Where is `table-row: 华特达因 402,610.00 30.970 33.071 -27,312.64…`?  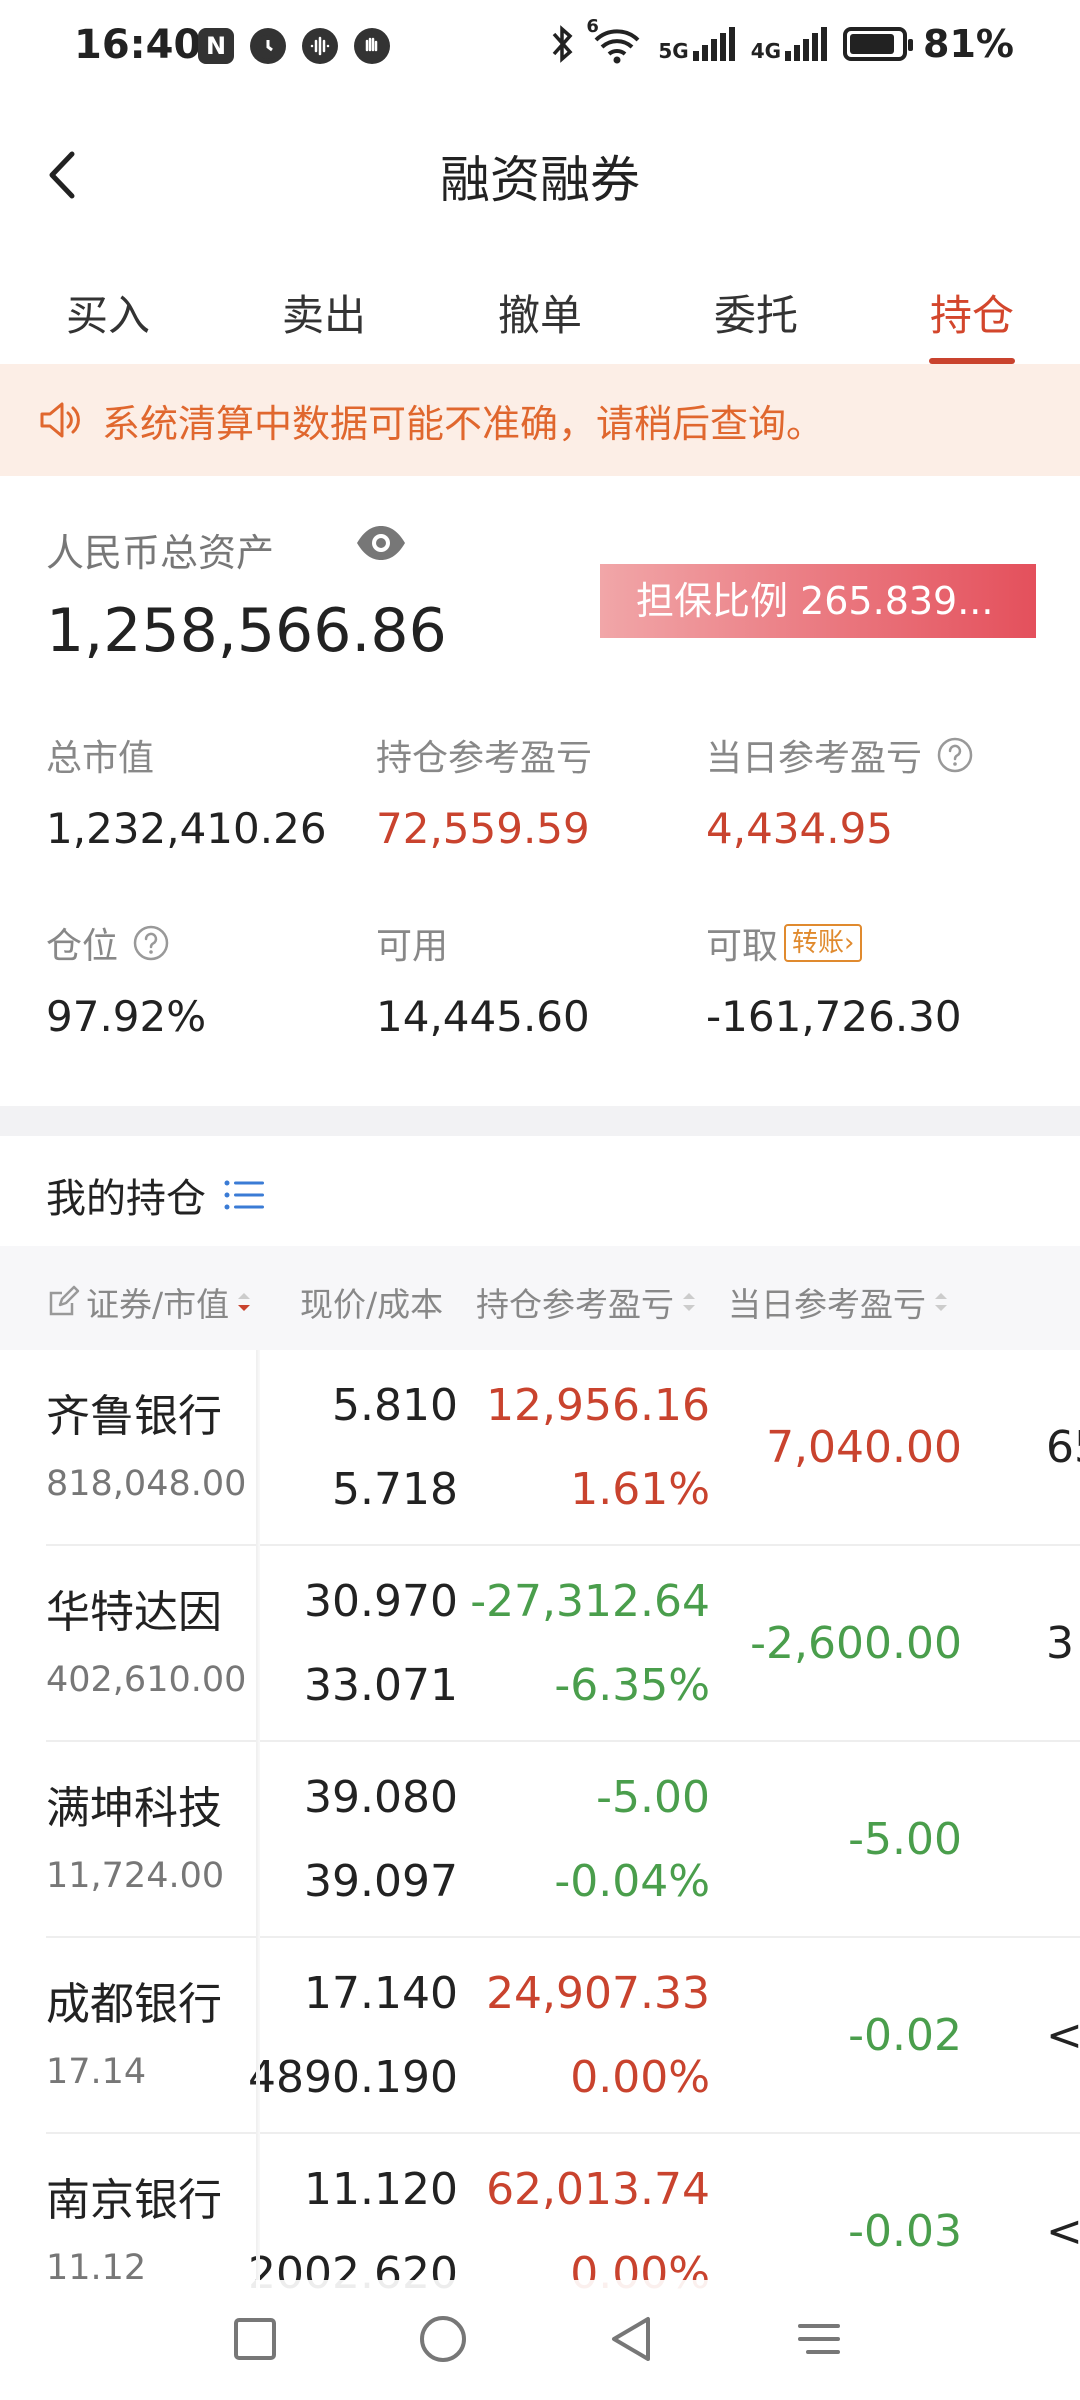 table-row: 华特达因 402,610.00 30.970 33.071 -27,312.64… is located at coordinates (540, 1644).